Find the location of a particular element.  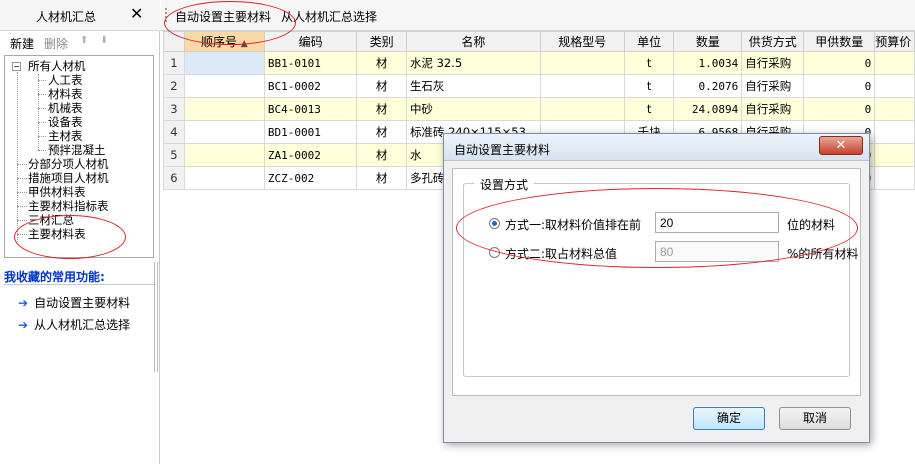

row-number-cell: 2 is located at coordinates (174, 86).